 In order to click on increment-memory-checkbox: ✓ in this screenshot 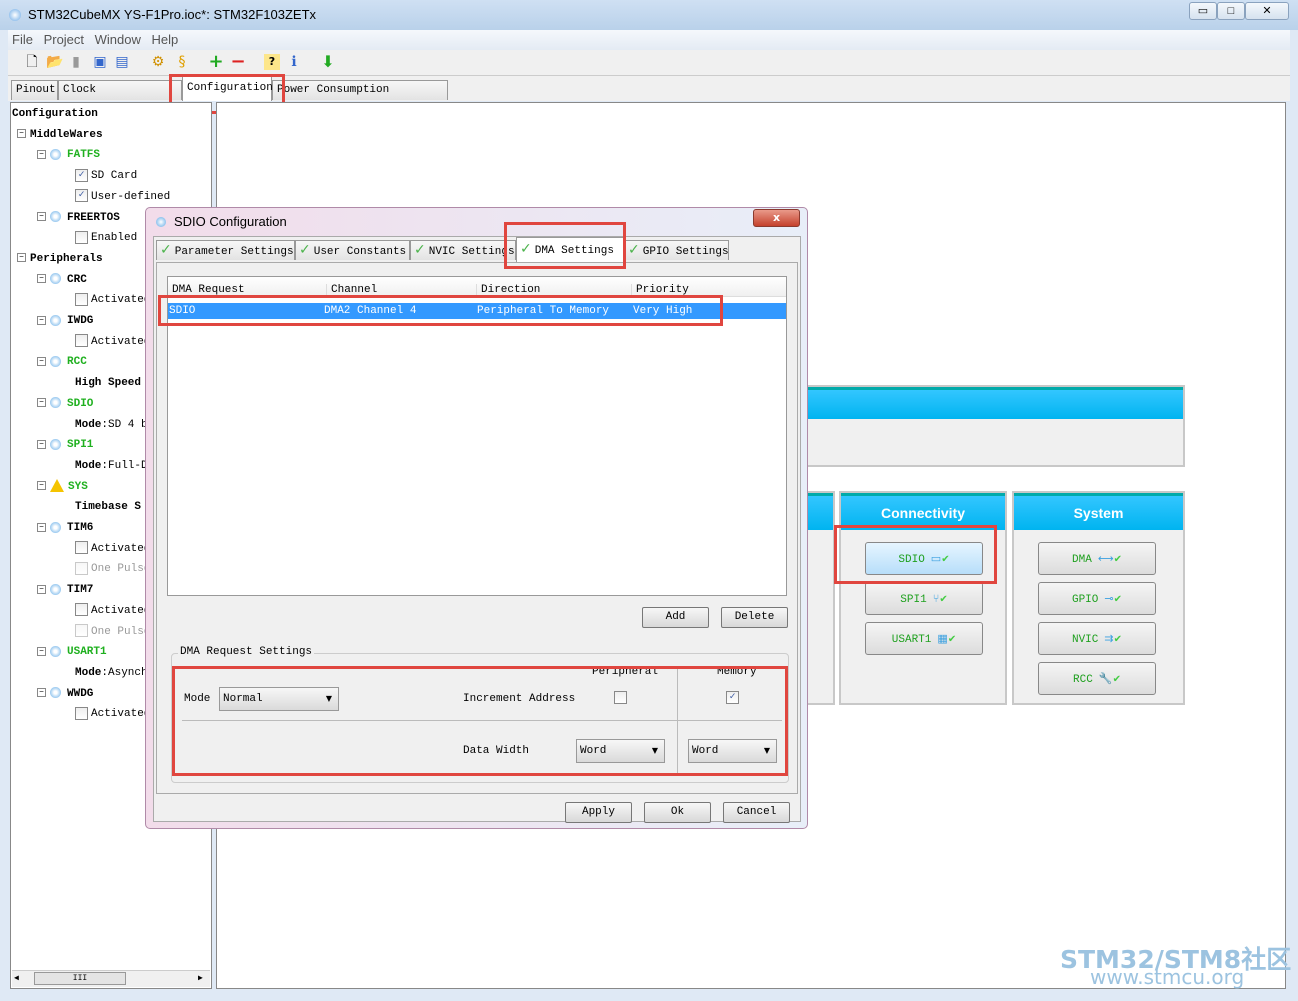, I will do `click(732, 697)`.